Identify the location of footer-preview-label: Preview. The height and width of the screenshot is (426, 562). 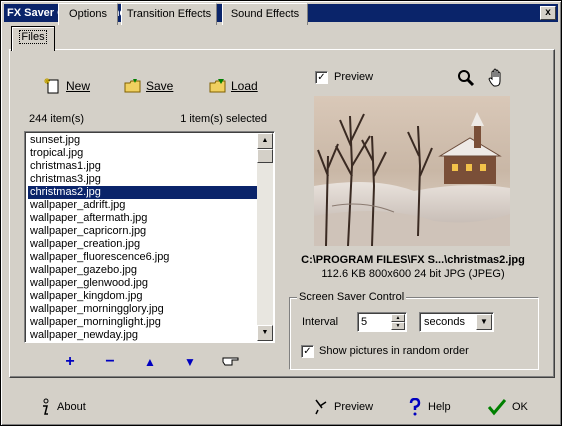
(354, 407).